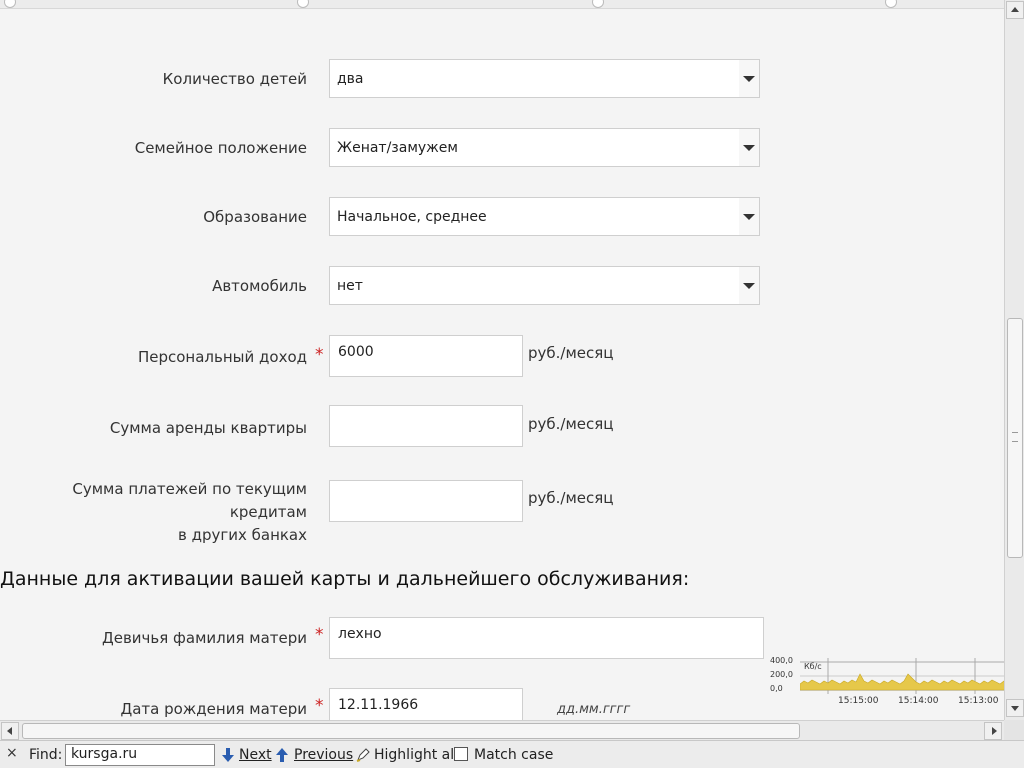 The width and height of the screenshot is (1024, 768). I want to click on chevron-up-icon, so click(1015, 9).